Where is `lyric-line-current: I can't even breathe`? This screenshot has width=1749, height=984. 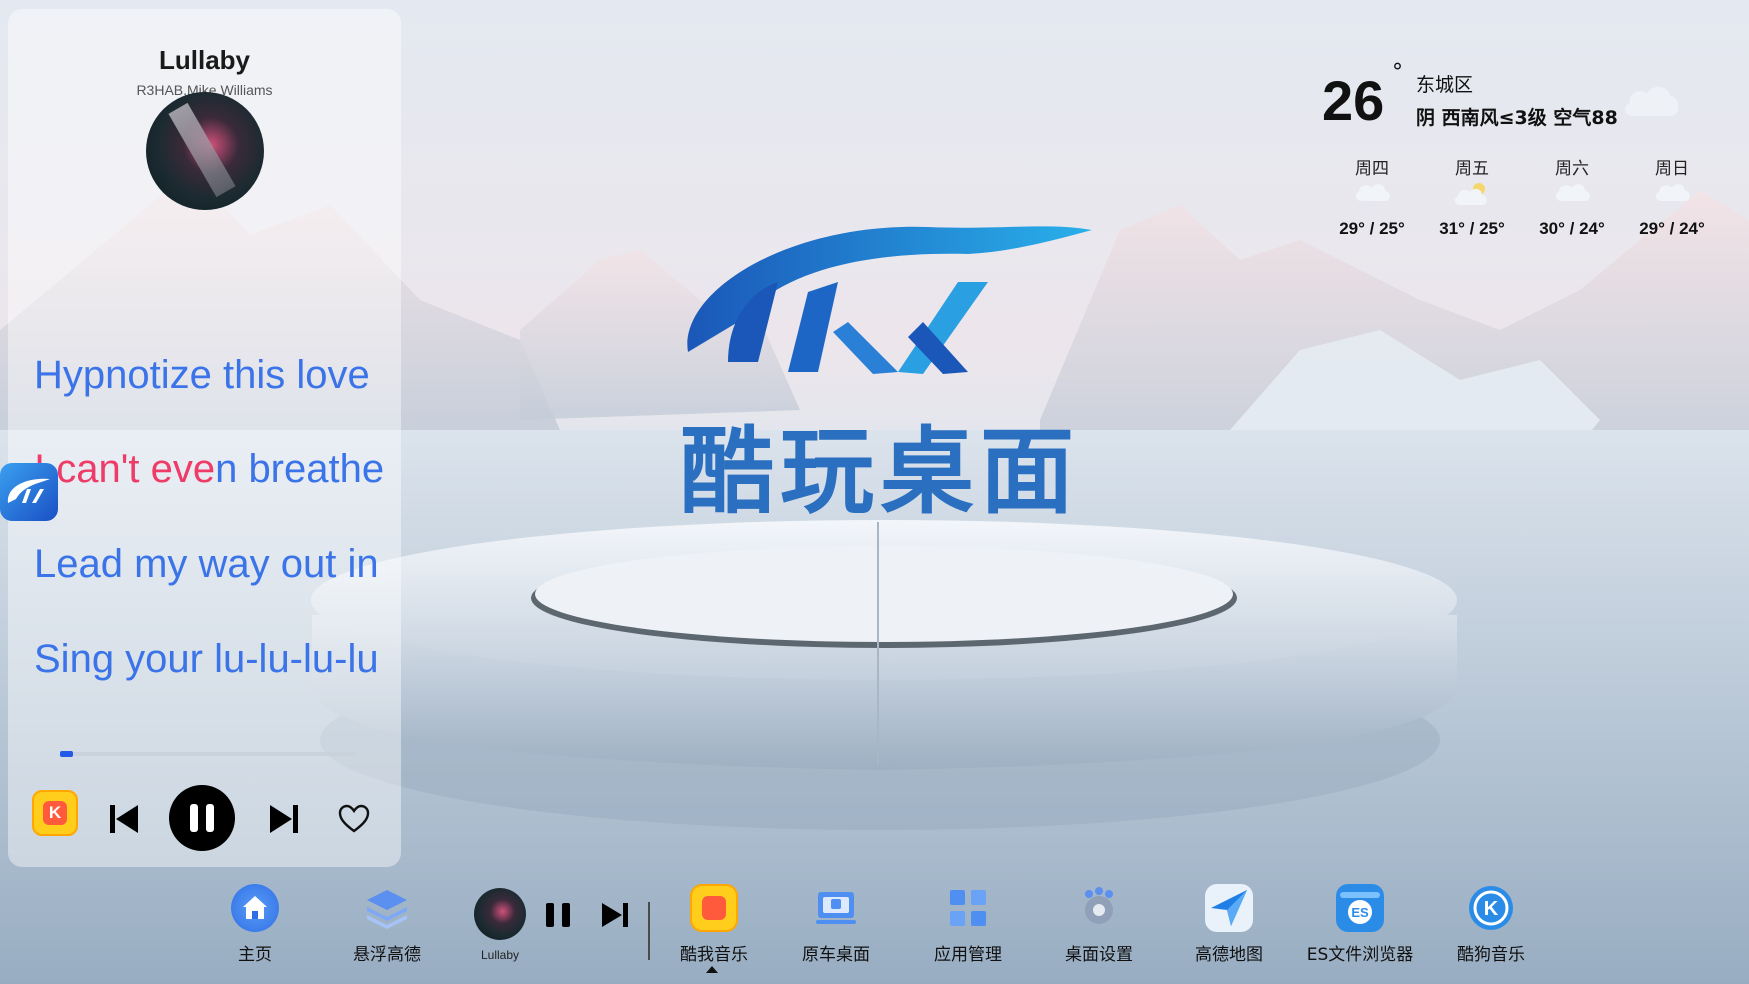
lyric-line-current: I can't even breathe is located at coordinates (211, 469).